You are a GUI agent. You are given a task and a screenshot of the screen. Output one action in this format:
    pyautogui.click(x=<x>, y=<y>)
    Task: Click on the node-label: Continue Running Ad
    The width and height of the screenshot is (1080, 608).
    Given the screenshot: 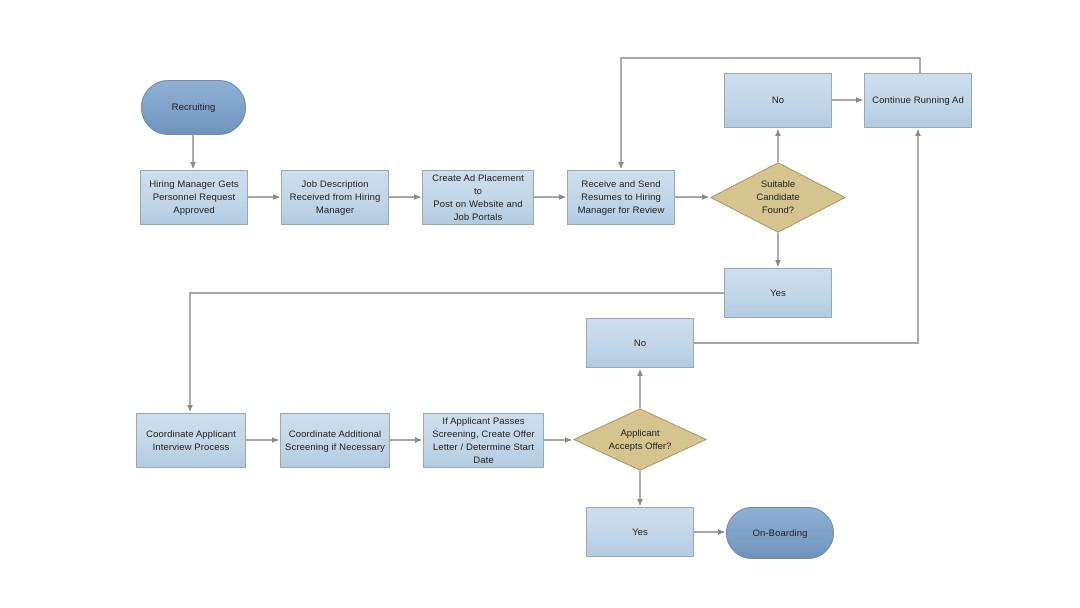 What is the action you would take?
    pyautogui.click(x=918, y=100)
    